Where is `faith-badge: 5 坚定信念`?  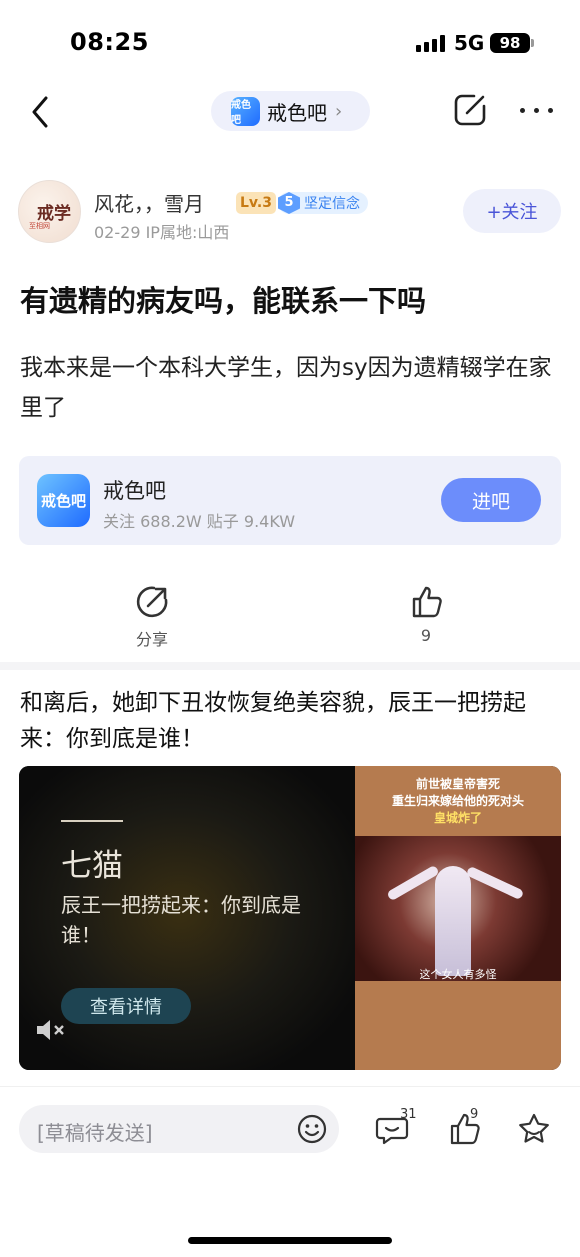
faith-badge: 5 坚定信念 is located at coordinates (323, 203).